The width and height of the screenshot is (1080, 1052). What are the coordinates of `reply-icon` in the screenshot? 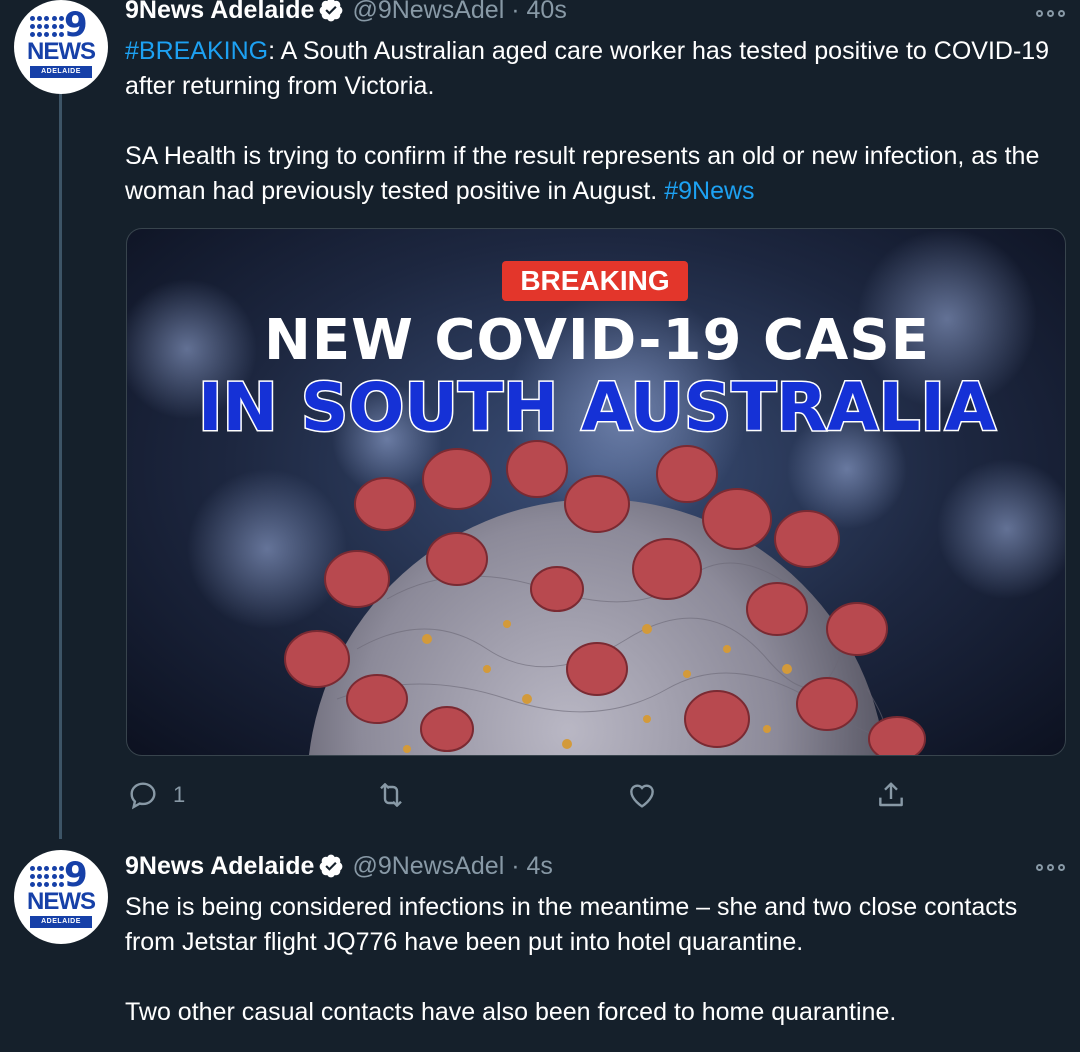 It's located at (143, 796).